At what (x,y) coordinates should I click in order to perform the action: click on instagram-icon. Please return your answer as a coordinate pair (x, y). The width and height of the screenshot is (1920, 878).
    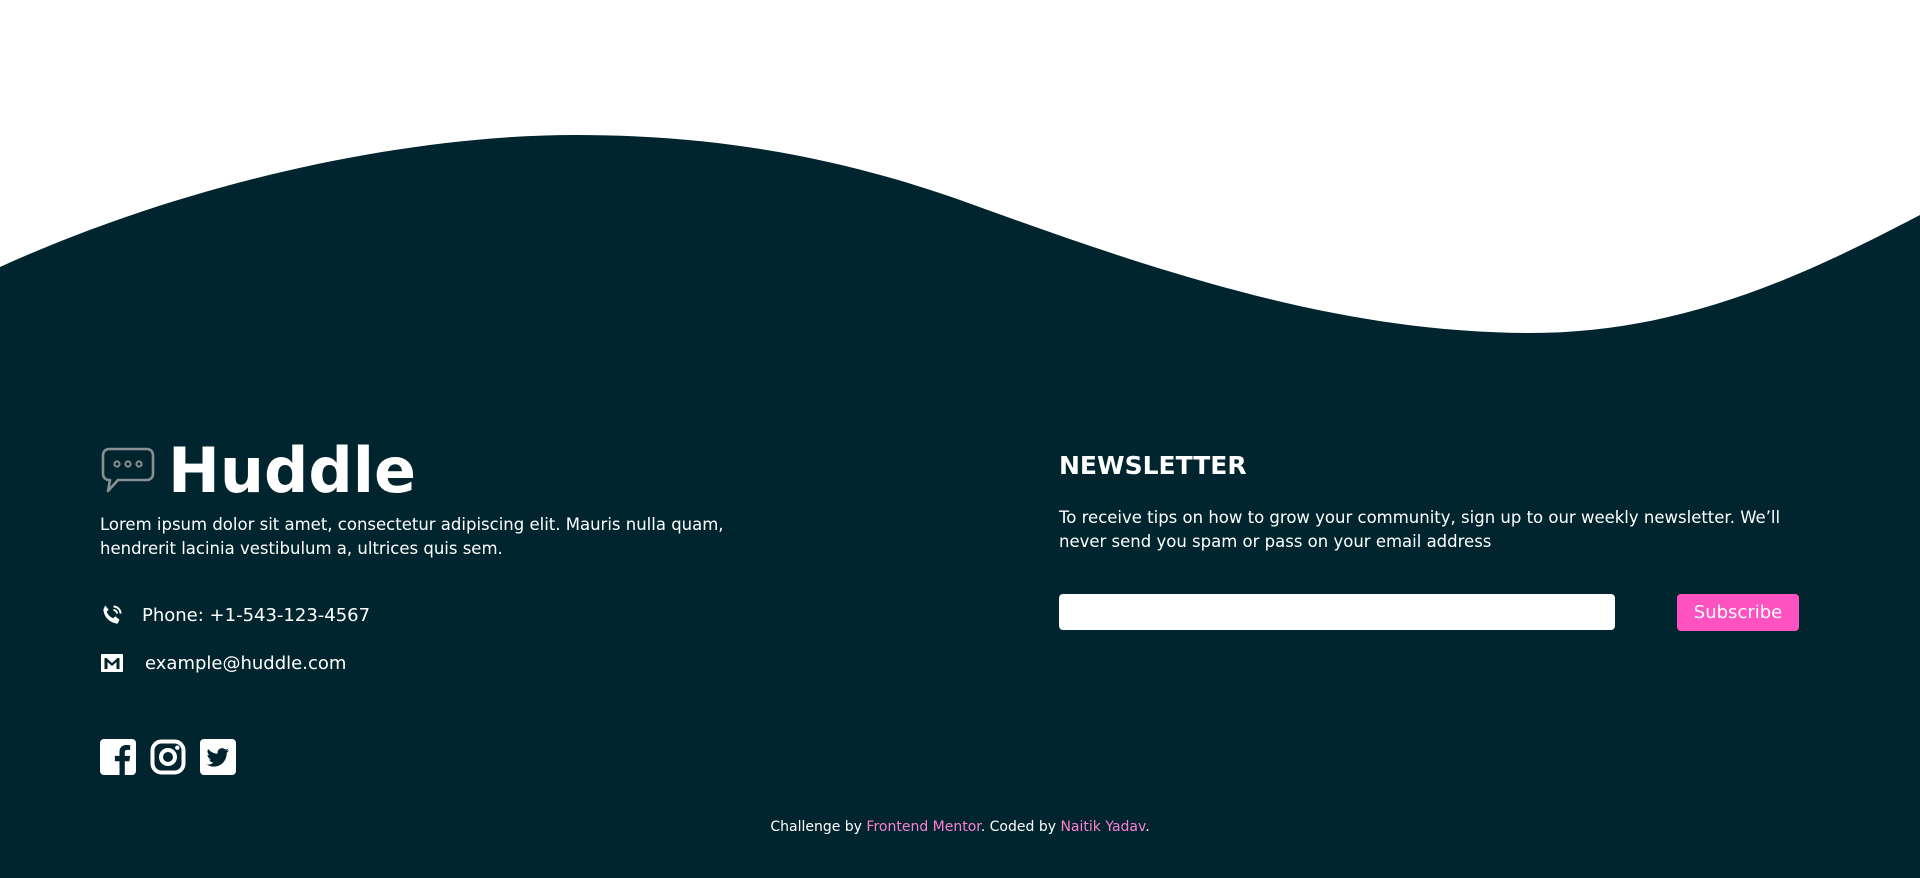
    Looking at the image, I should click on (168, 757).